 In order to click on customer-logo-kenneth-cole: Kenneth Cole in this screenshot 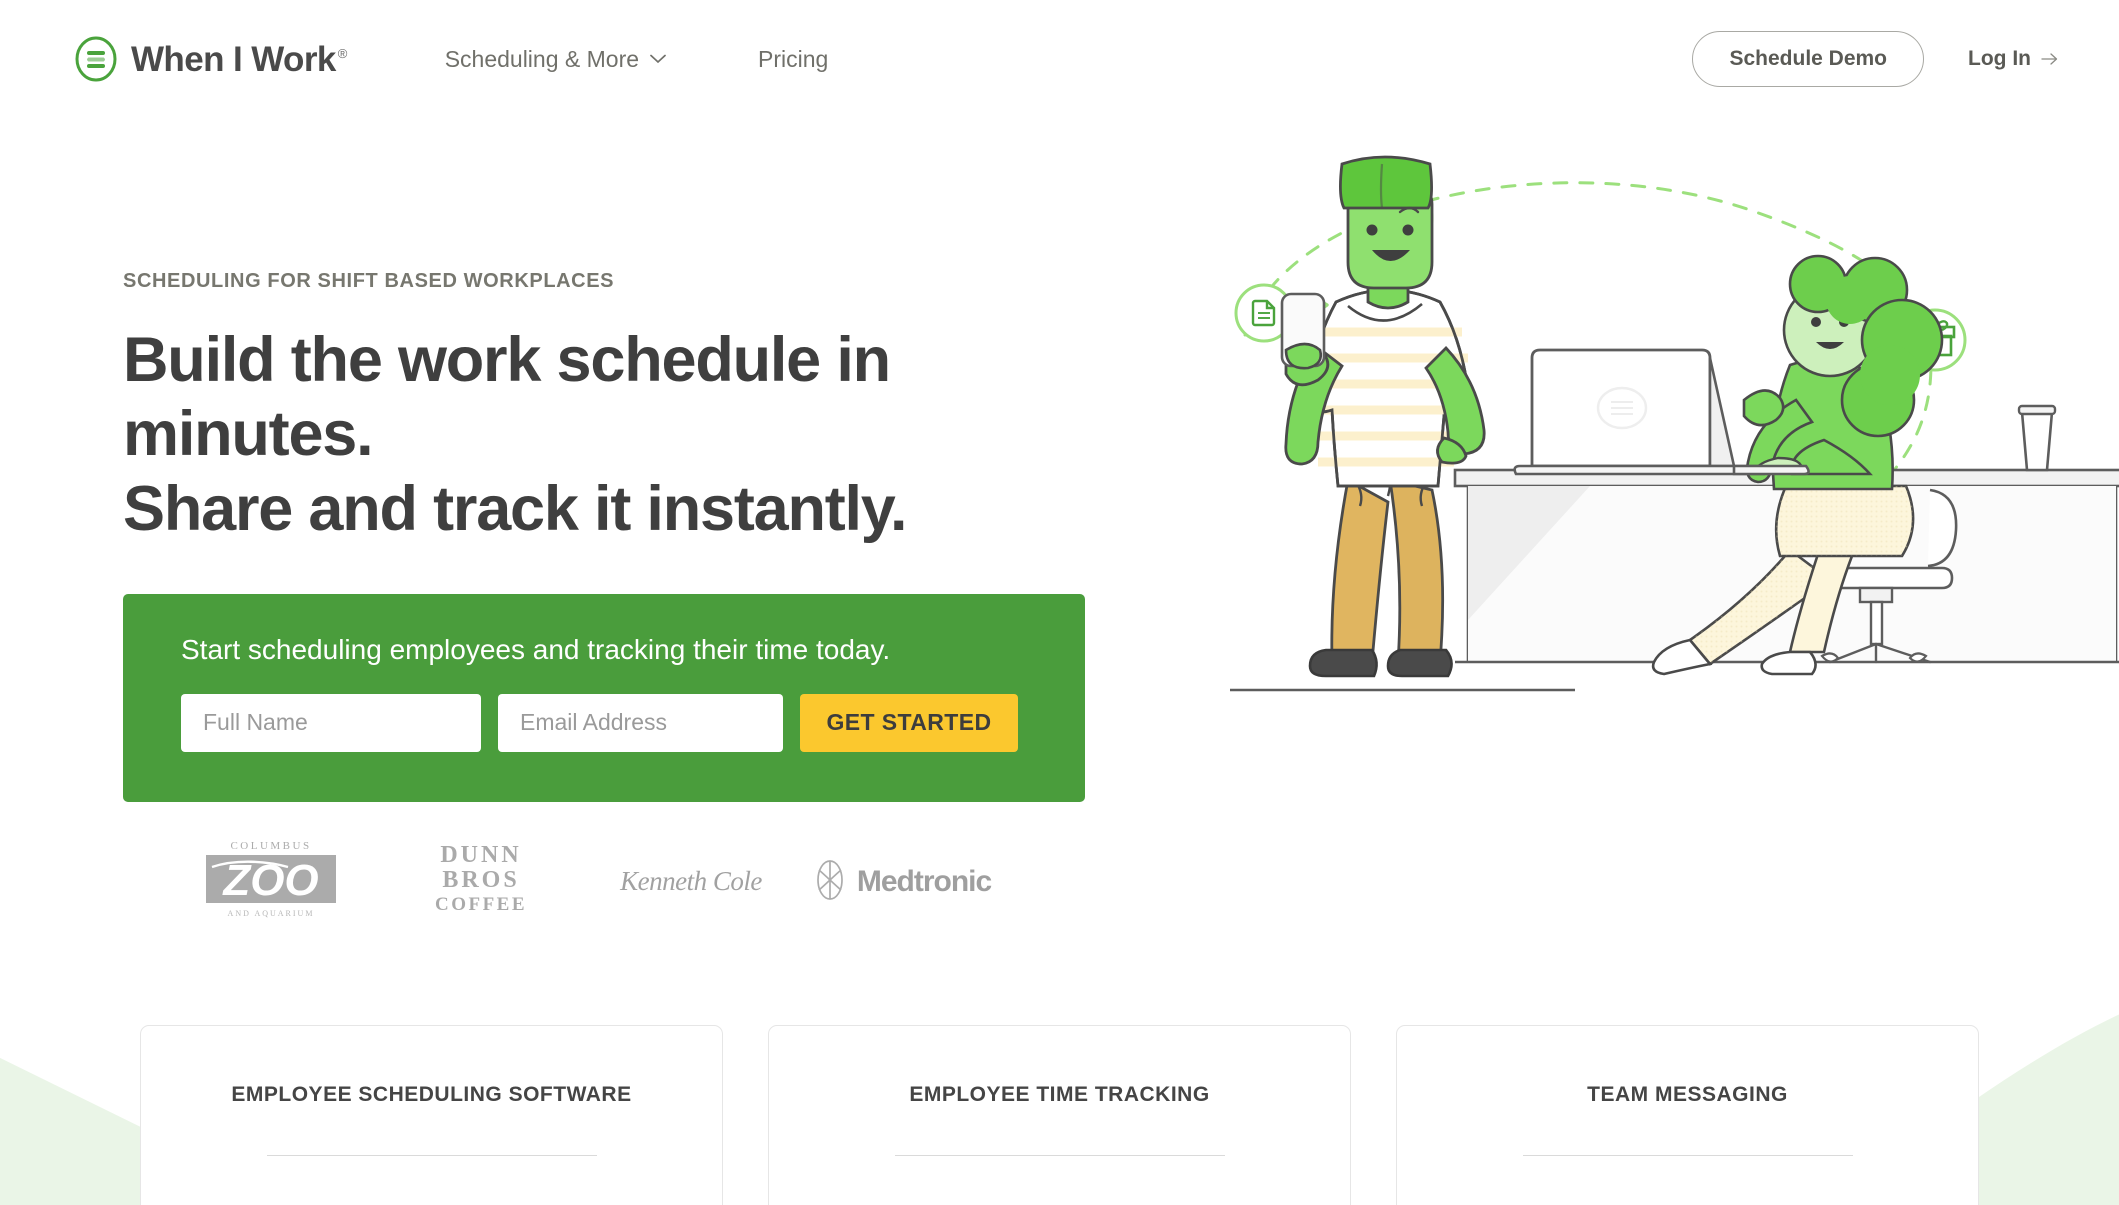, I will do `click(691, 880)`.